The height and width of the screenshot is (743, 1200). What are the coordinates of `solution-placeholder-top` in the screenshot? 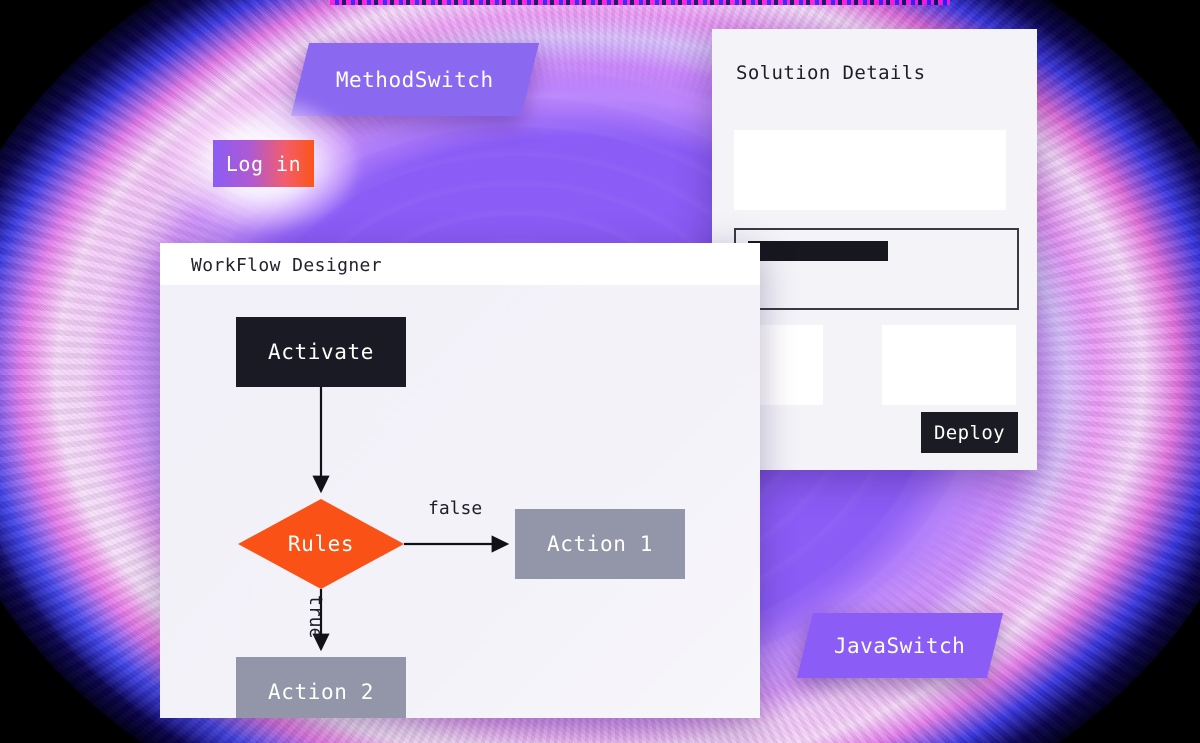 It's located at (870, 170).